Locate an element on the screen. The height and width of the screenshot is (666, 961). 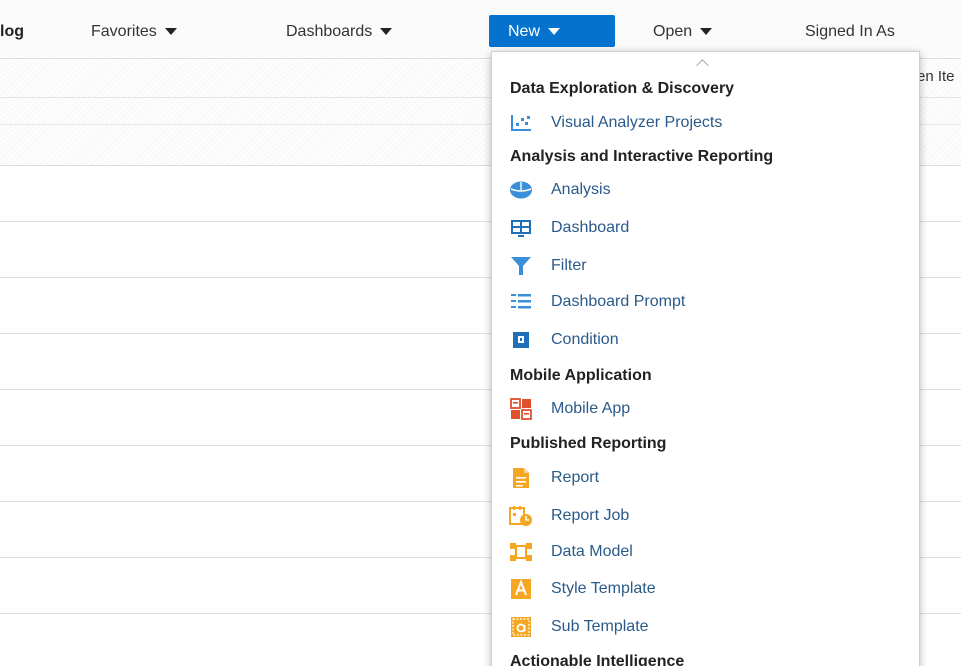
nav-favorites-menu: Favorites is located at coordinates (134, 32).